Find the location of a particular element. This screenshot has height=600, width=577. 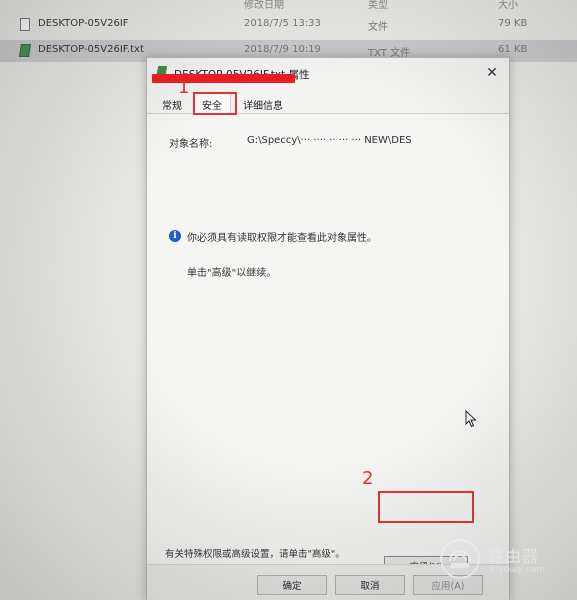

watermark-url: luyouqi.com is located at coordinates (518, 570).